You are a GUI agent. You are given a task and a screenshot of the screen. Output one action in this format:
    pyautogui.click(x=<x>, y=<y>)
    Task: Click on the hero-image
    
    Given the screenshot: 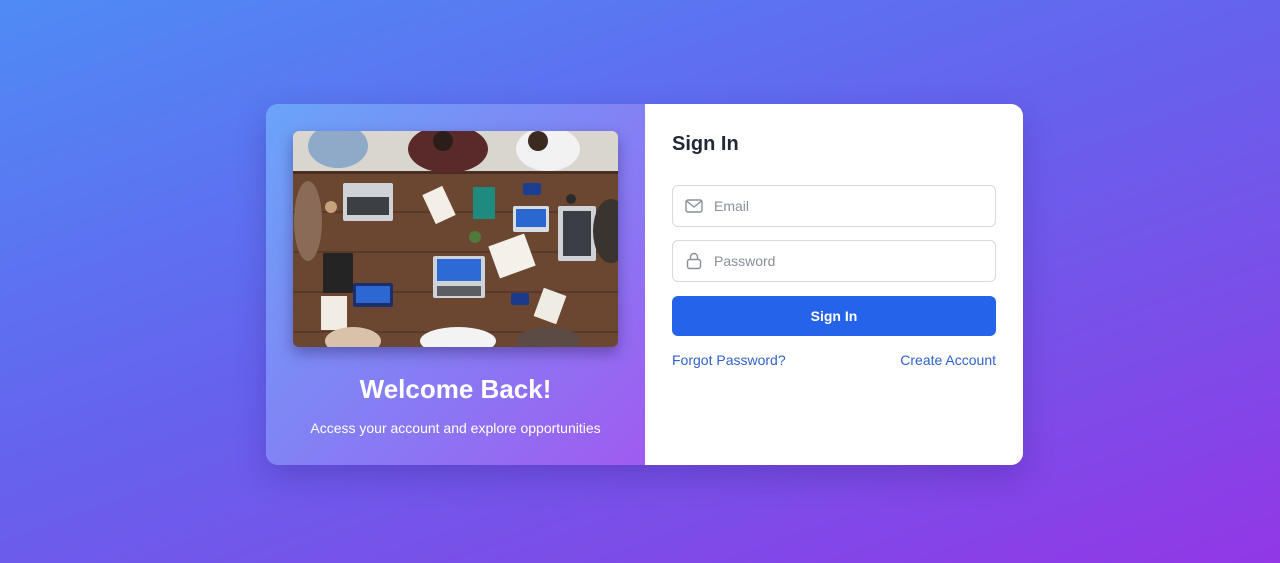 What is the action you would take?
    pyautogui.click(x=455, y=239)
    